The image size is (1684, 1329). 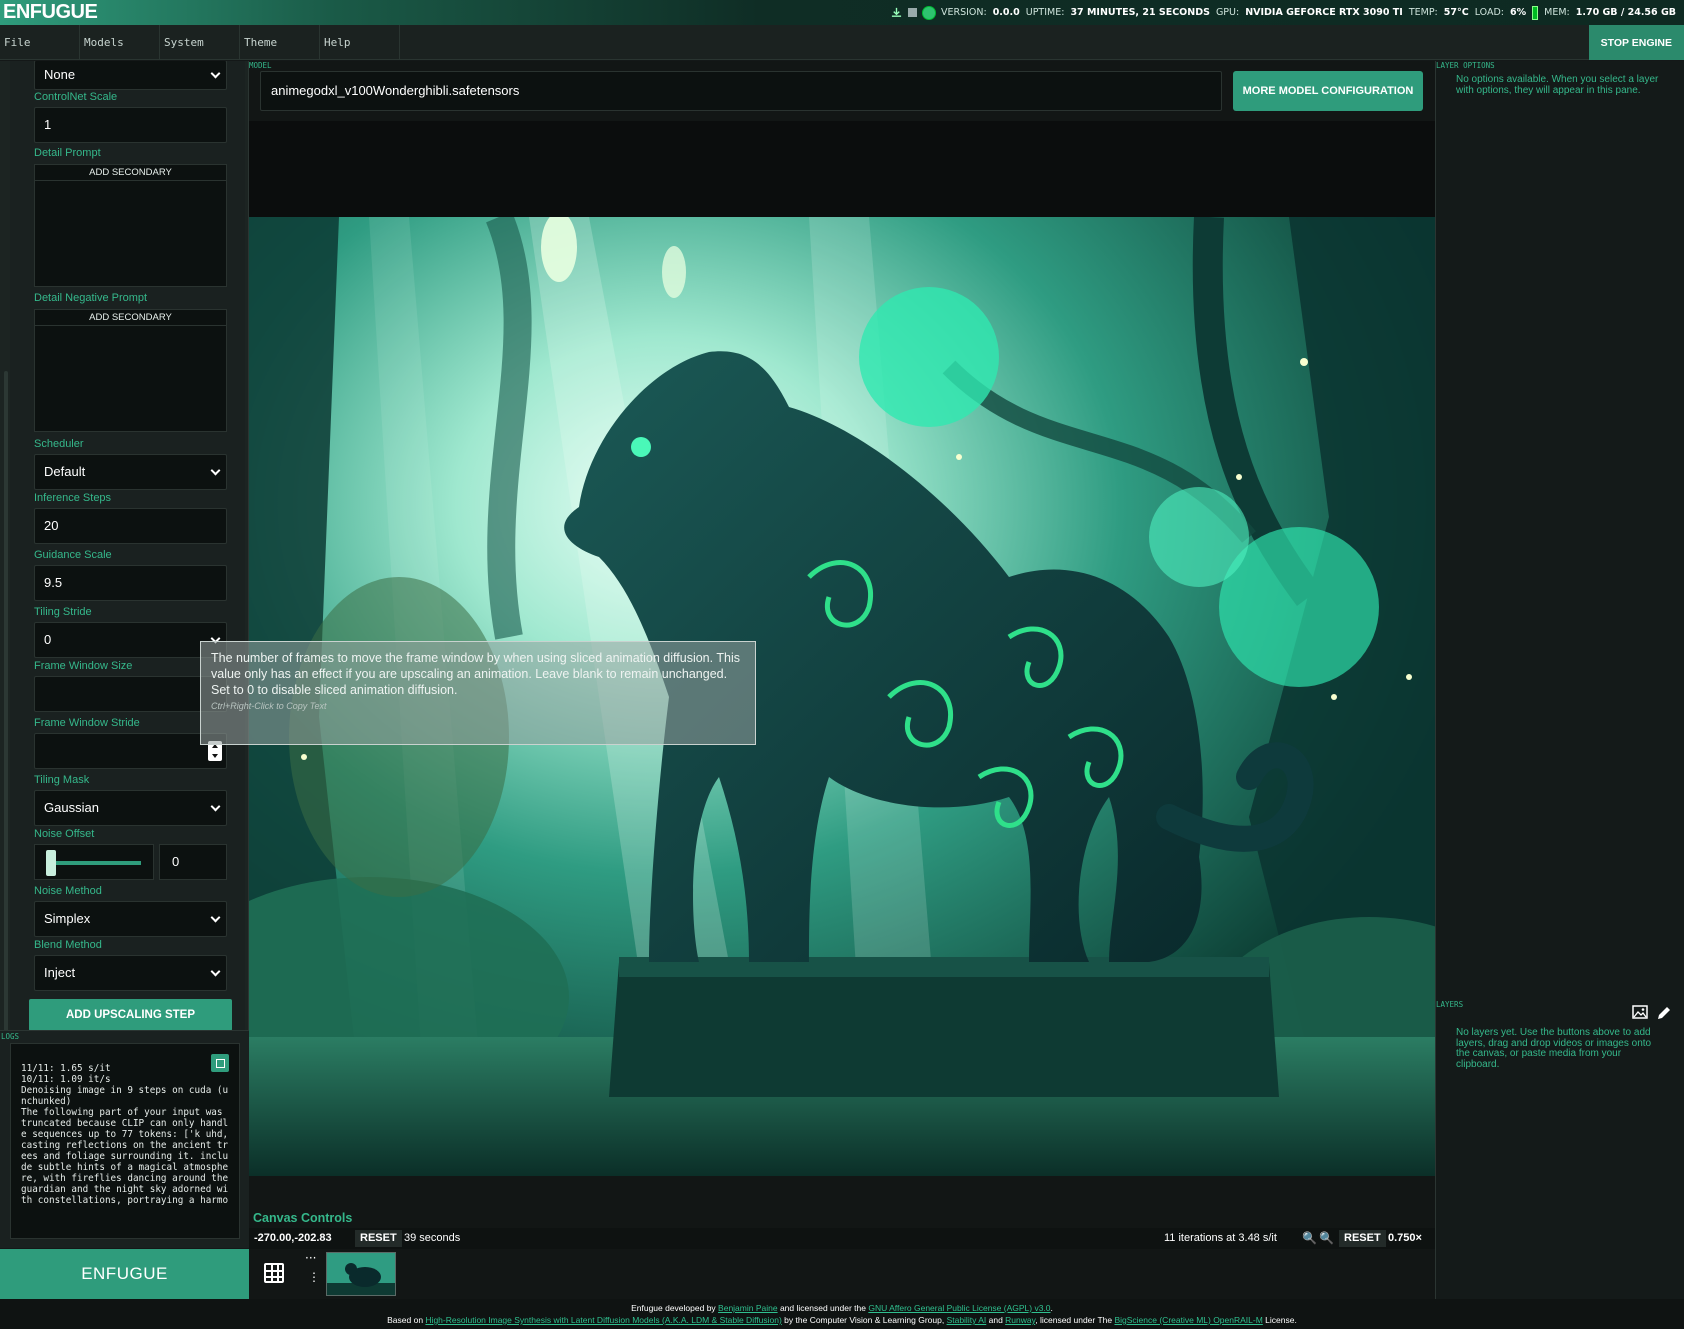 What do you see at coordinates (59, 444) in the screenshot?
I see `scheduler-label: Scheduler` at bounding box center [59, 444].